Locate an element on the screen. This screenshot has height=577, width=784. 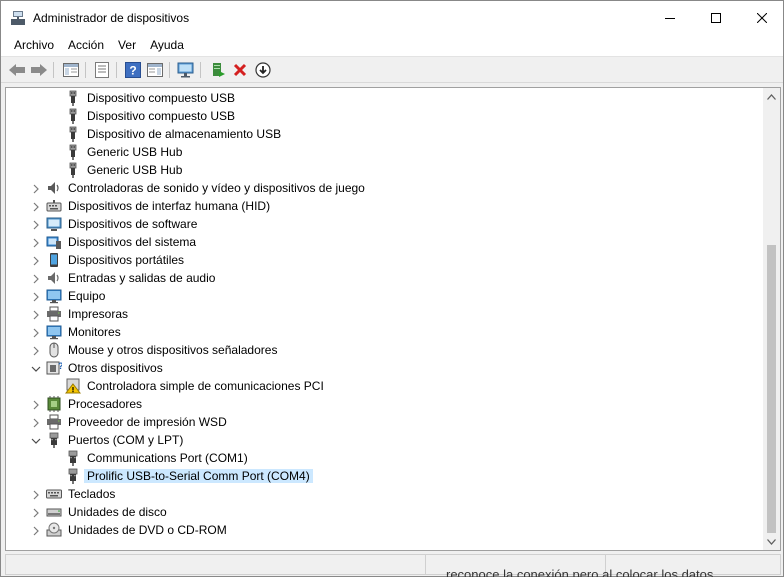
tree-item-label: Unidades de disco is located at coordinates (117, 512).